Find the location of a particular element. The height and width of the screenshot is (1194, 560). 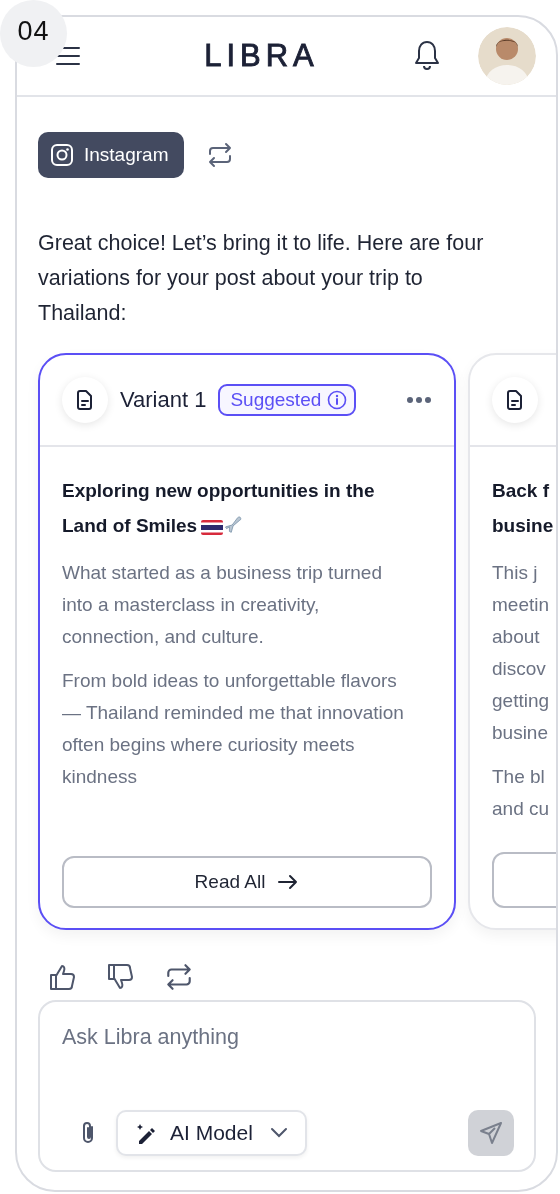

post-text-line: about is located at coordinates (516, 637).